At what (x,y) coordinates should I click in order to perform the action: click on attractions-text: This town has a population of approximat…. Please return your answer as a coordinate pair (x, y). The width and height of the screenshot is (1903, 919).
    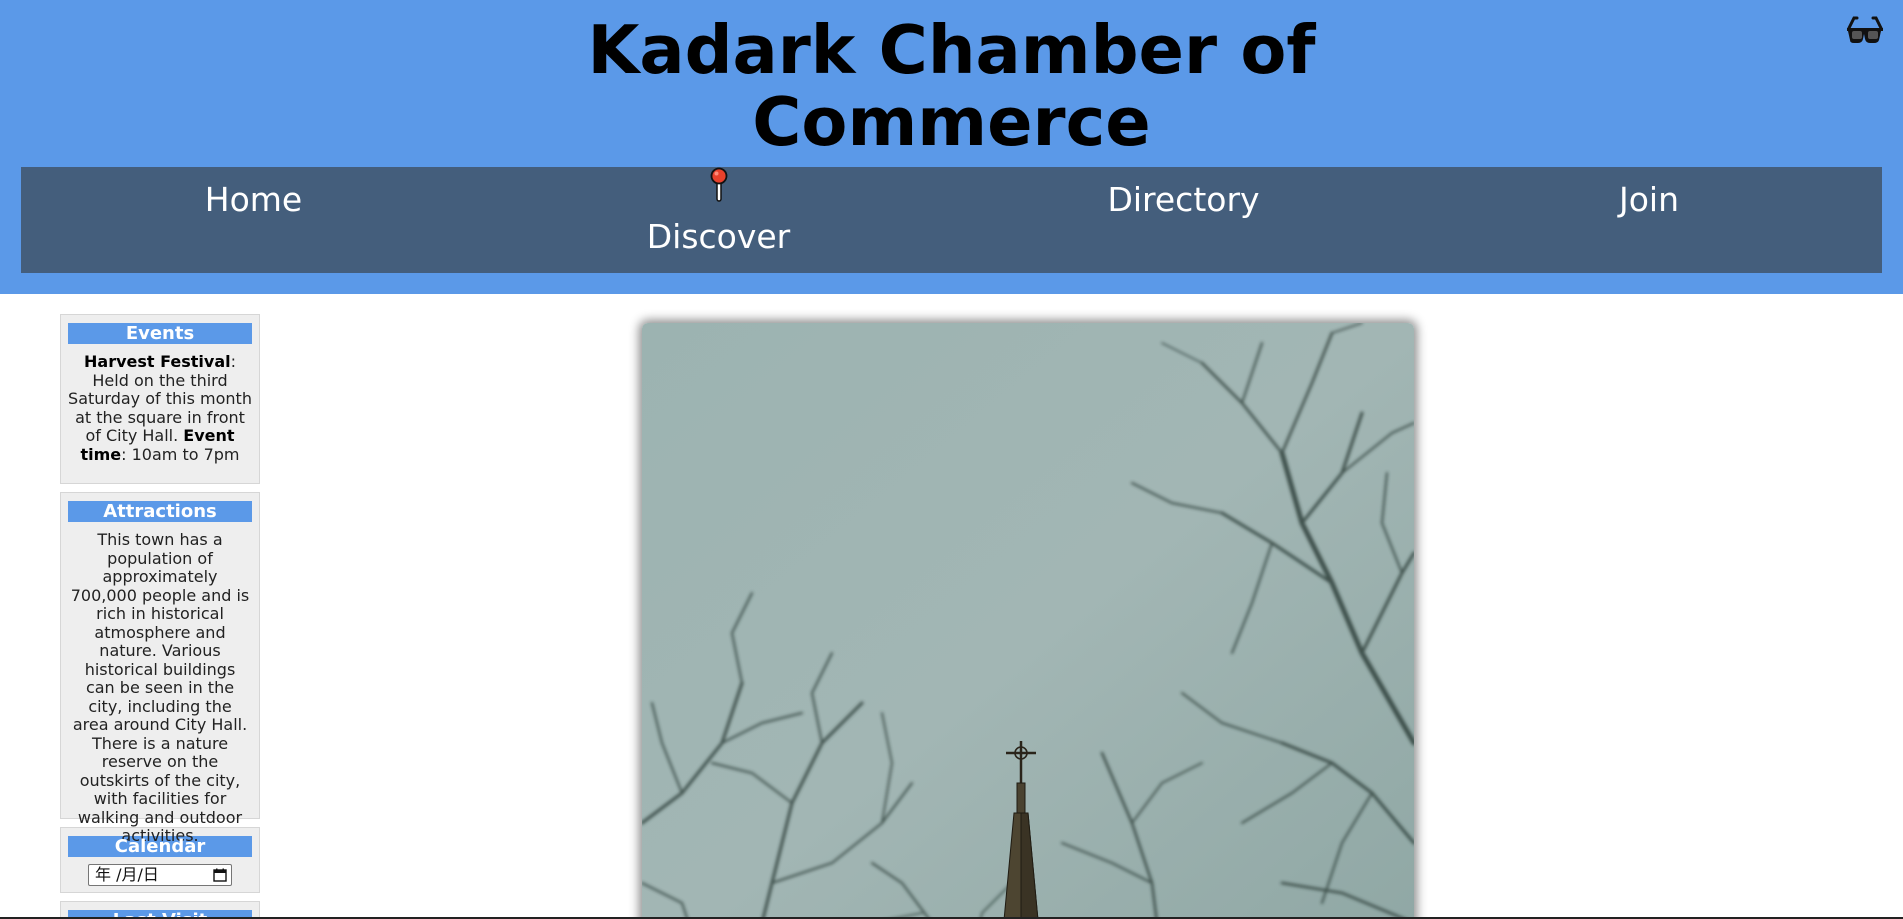
    Looking at the image, I should click on (160, 687).